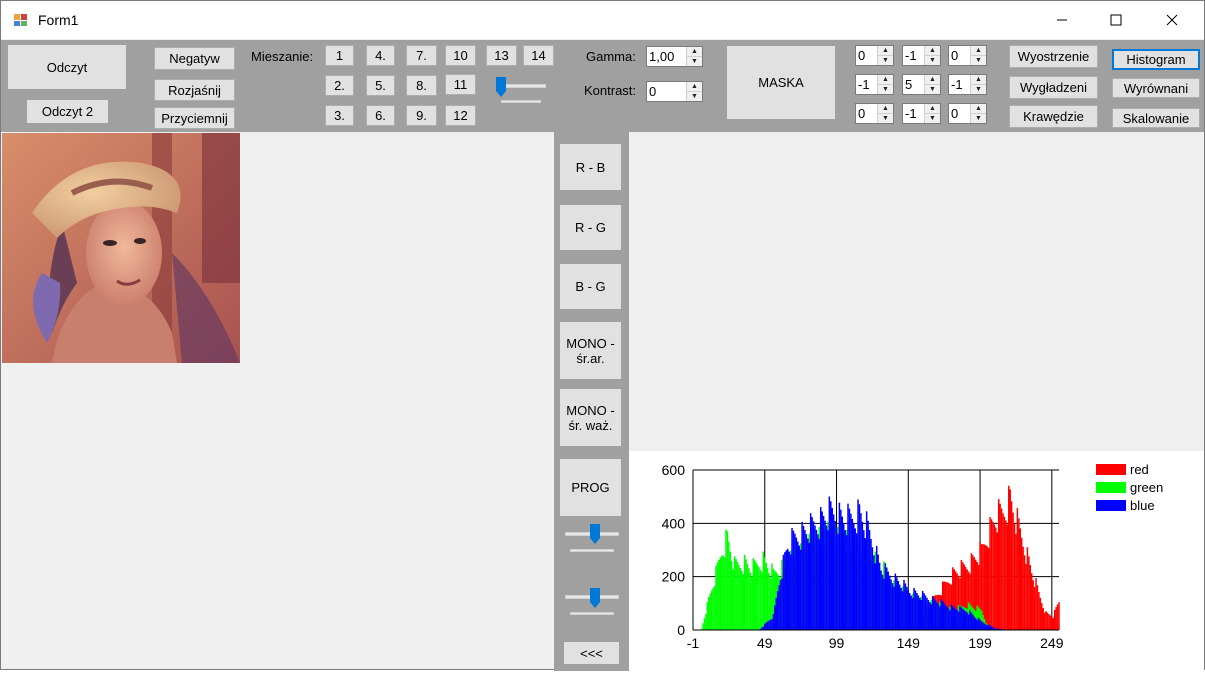 The width and height of the screenshot is (1205, 673). Describe the element at coordinates (1053, 116) in the screenshot. I see `edges-button: Krawędzie` at that location.